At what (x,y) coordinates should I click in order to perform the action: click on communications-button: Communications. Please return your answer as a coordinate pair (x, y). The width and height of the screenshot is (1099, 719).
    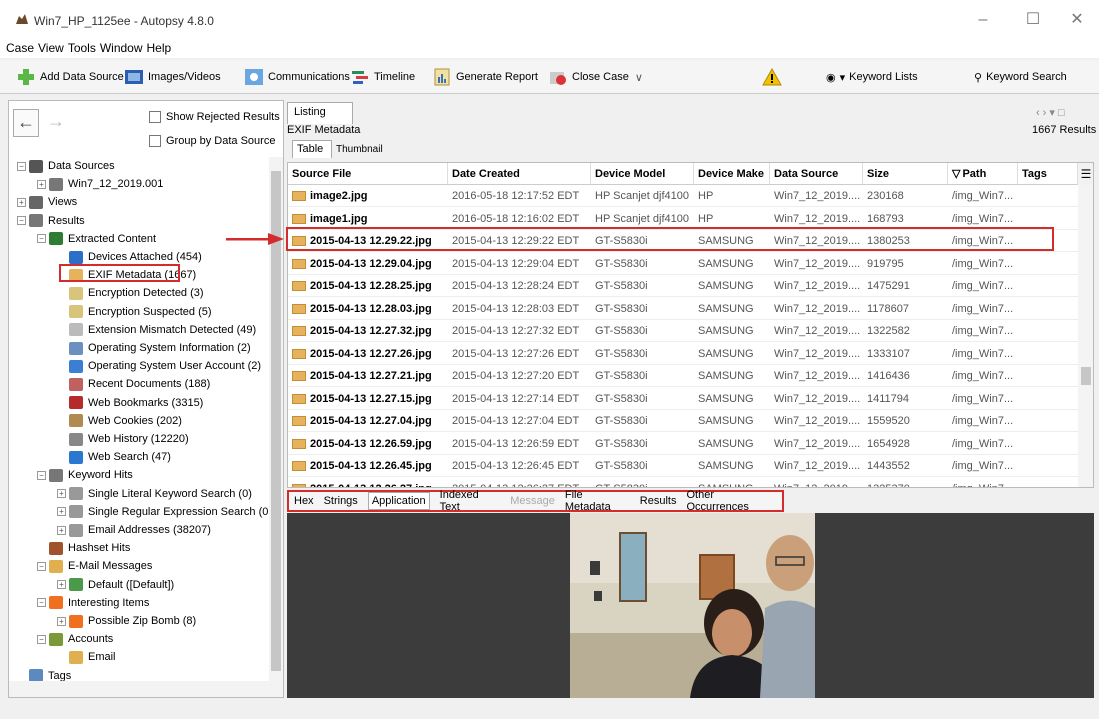
    Looking at the image, I should click on (297, 77).